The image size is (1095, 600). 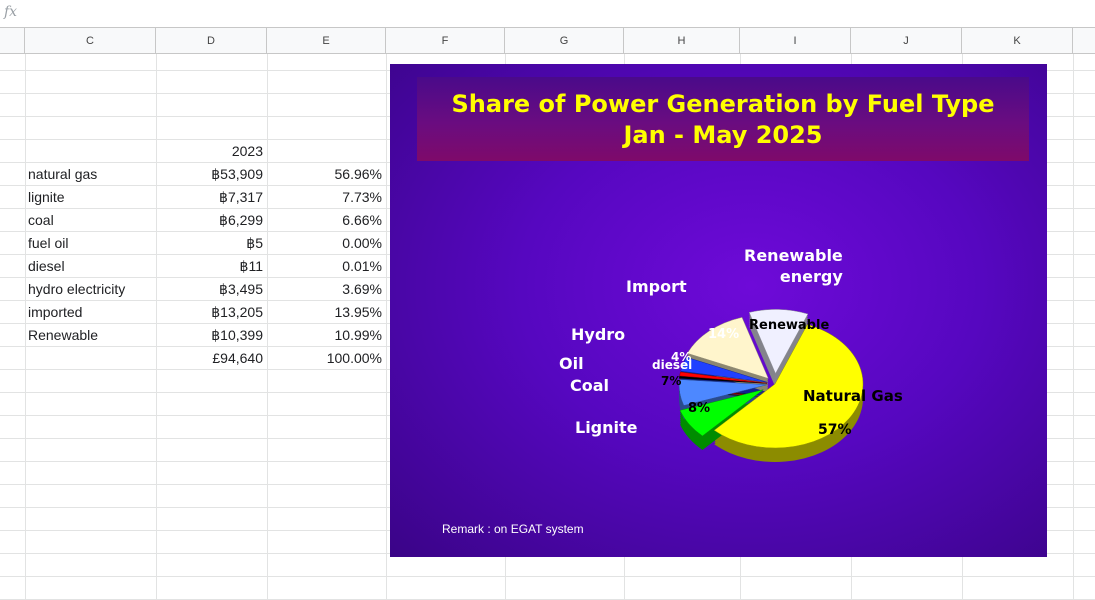 What do you see at coordinates (547, 14) in the screenshot?
I see `formula-bar: fx` at bounding box center [547, 14].